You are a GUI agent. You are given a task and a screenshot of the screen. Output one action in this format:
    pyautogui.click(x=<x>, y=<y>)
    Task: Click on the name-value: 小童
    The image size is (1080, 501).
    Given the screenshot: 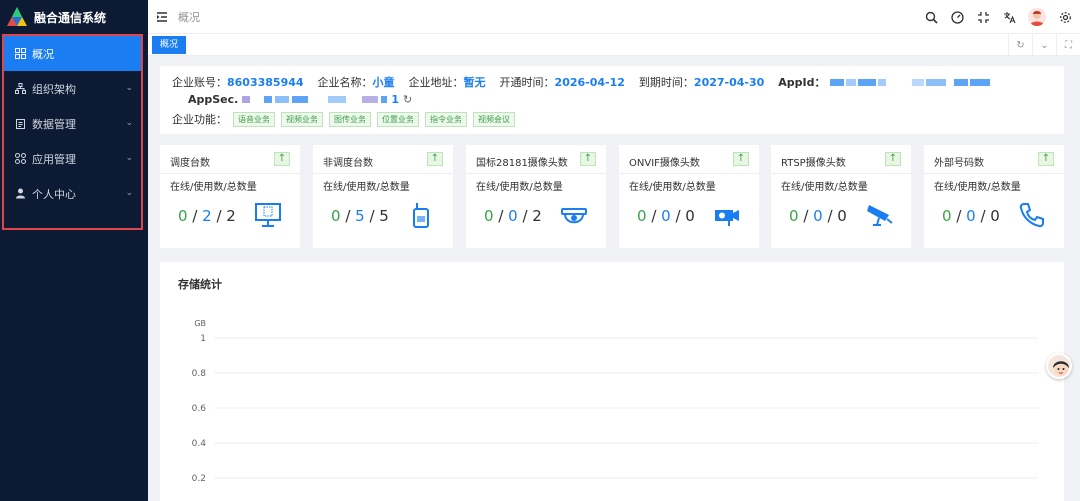 What is the action you would take?
    pyautogui.click(x=383, y=82)
    